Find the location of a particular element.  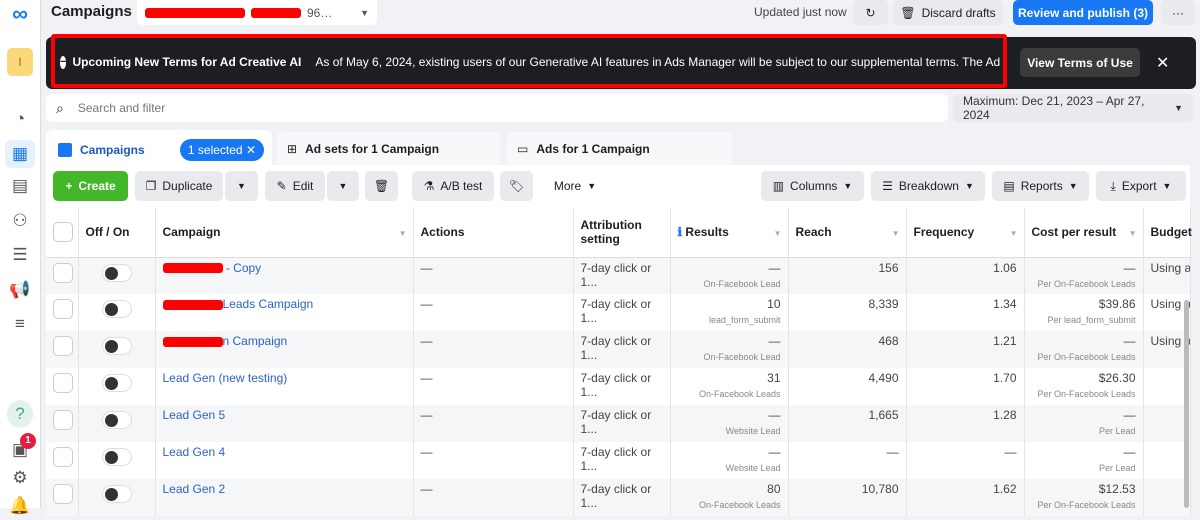

create-button: + Create is located at coordinates (90, 186).